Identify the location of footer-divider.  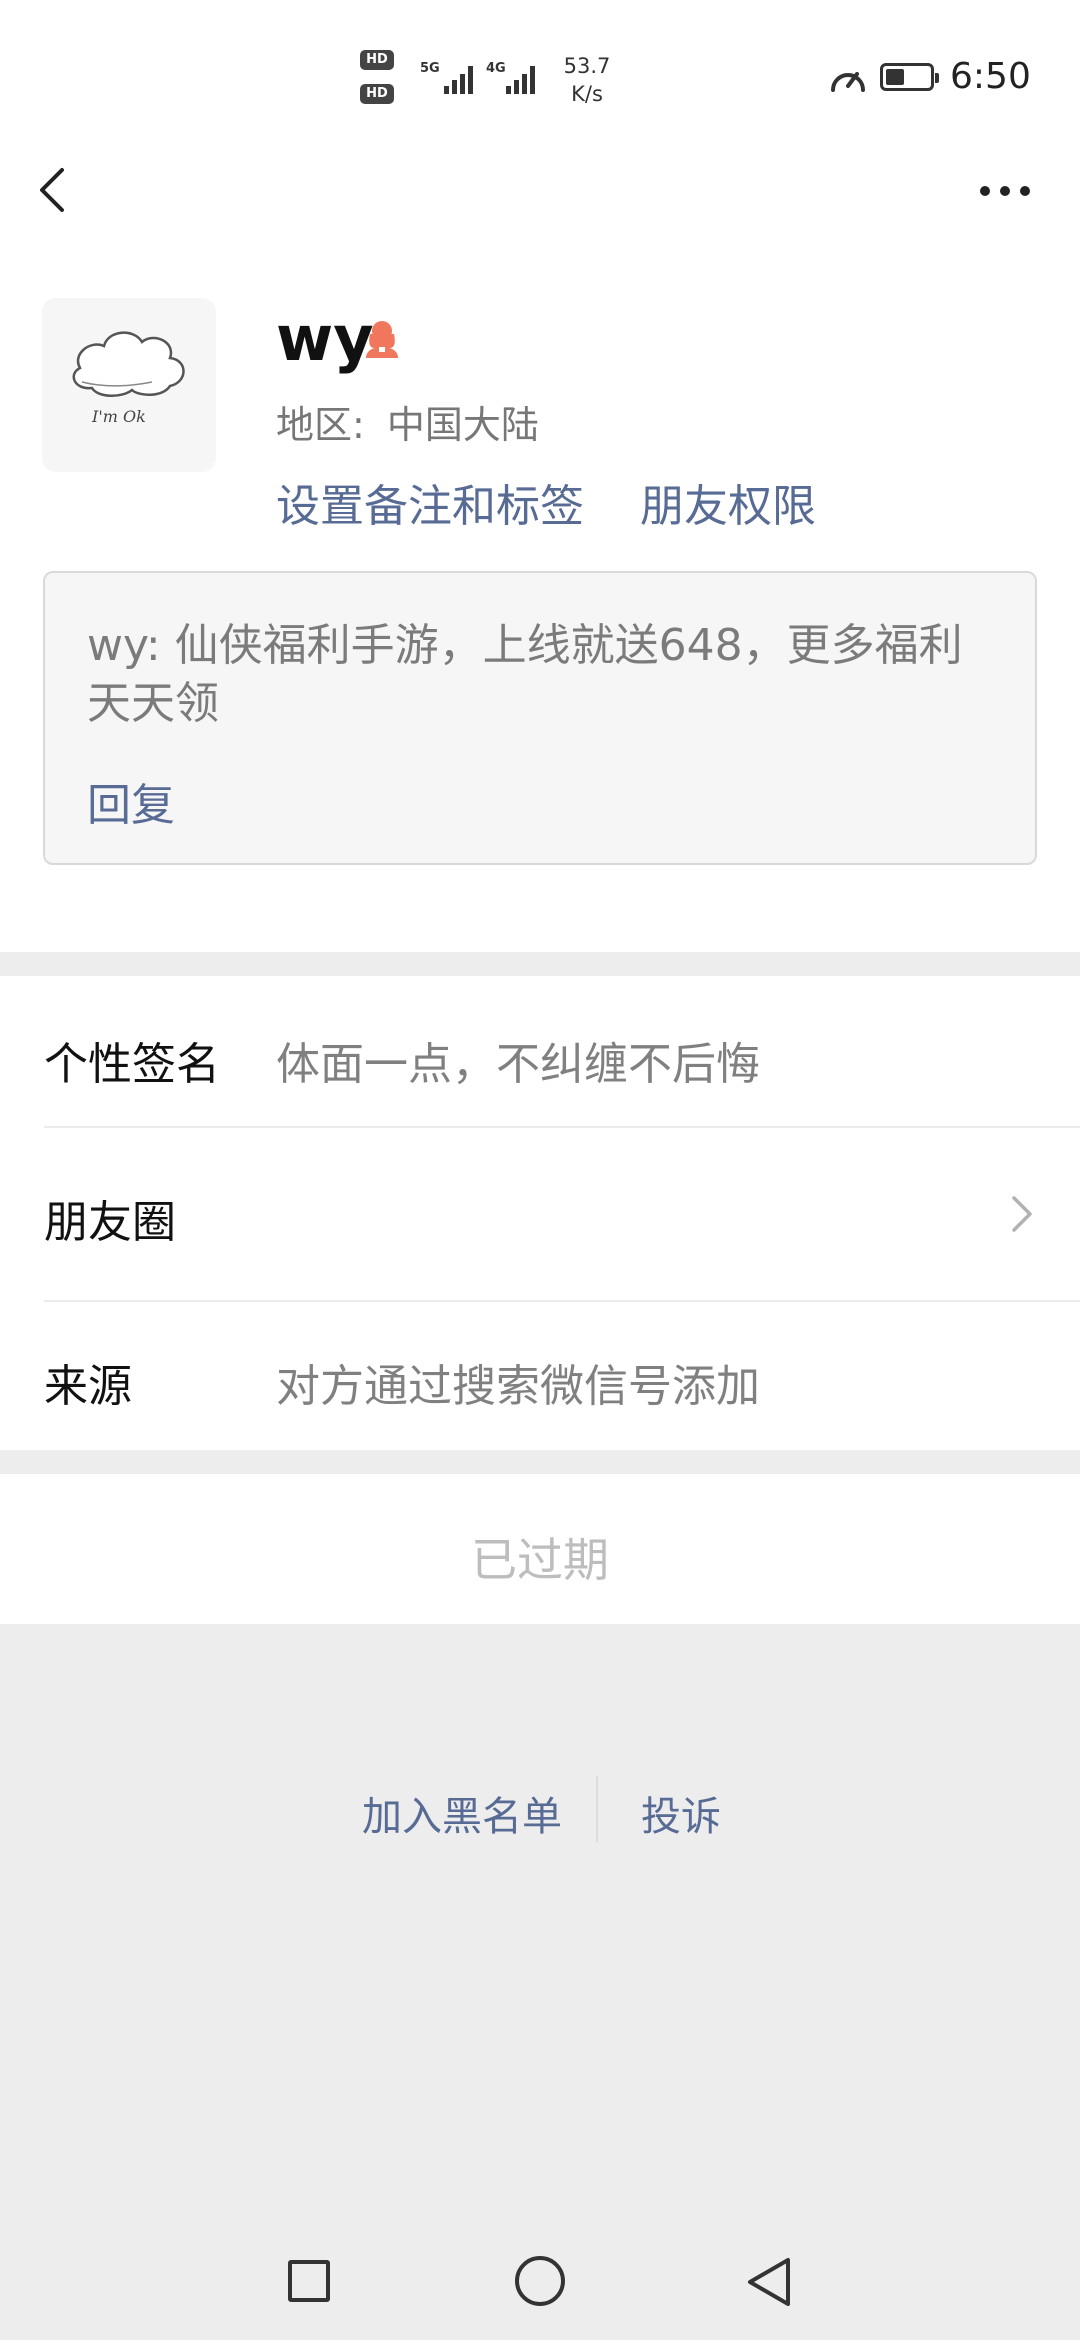
(597, 1809).